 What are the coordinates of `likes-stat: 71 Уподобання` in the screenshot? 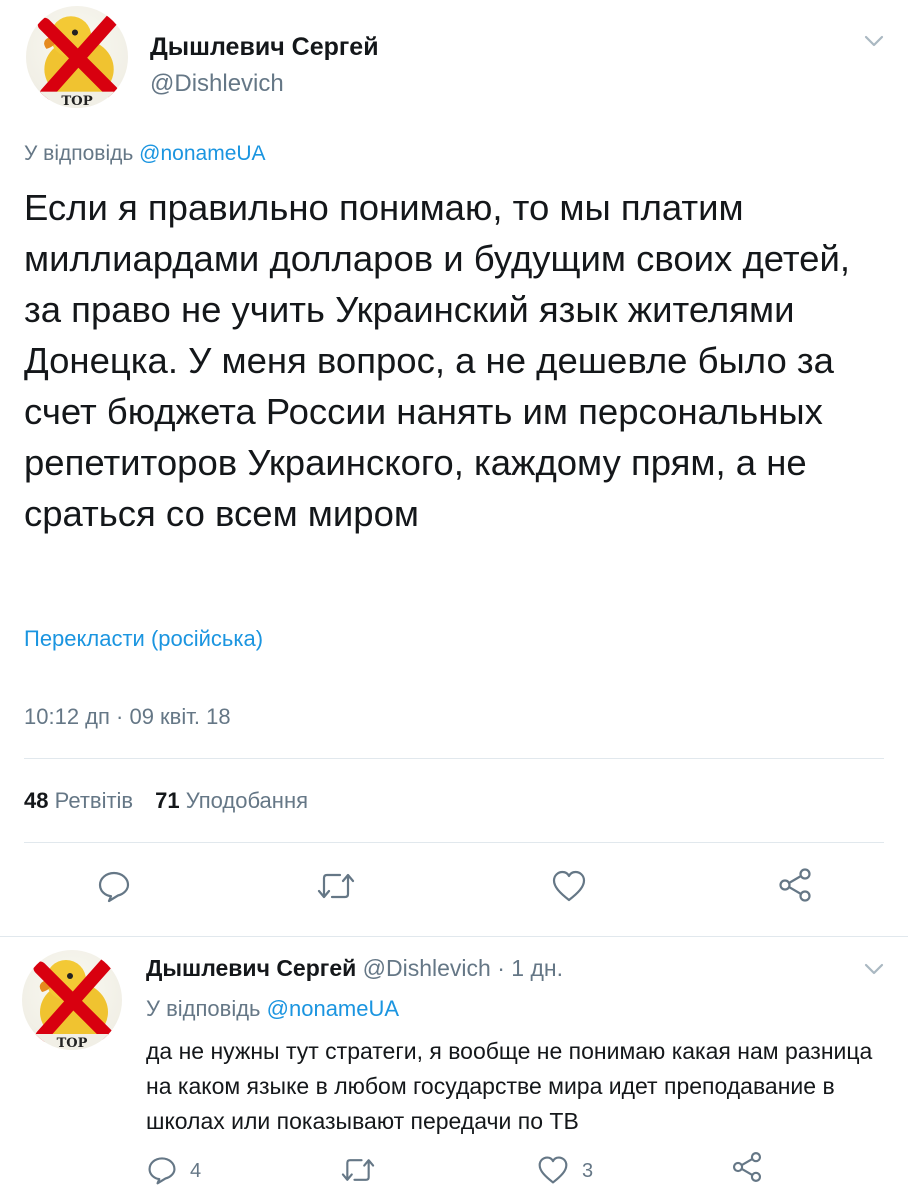 It's located at (231, 800).